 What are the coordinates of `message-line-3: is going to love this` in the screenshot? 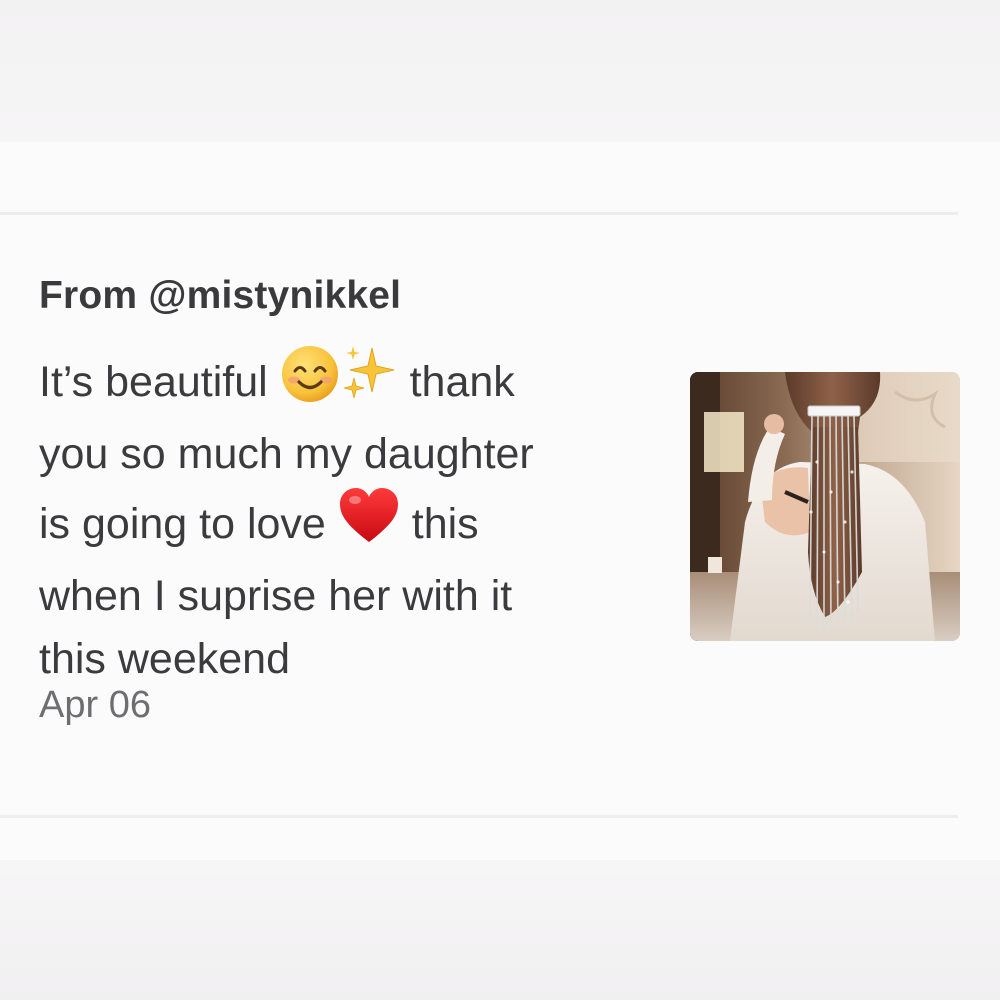 It's located at (339, 525).